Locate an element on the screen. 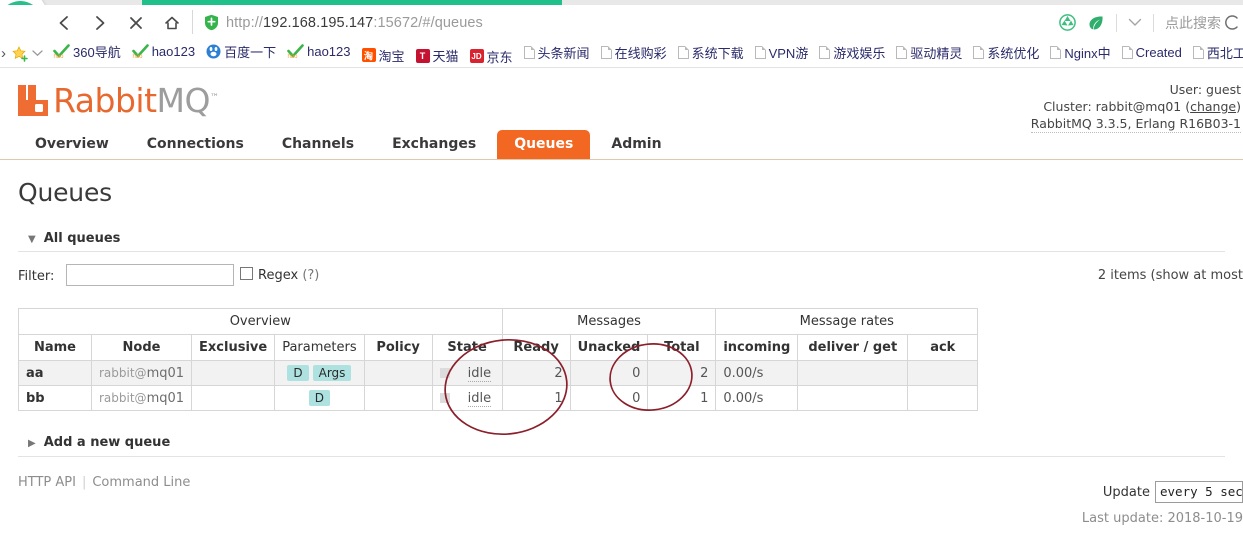  bookmark-label: hao123 is located at coordinates (329, 51).